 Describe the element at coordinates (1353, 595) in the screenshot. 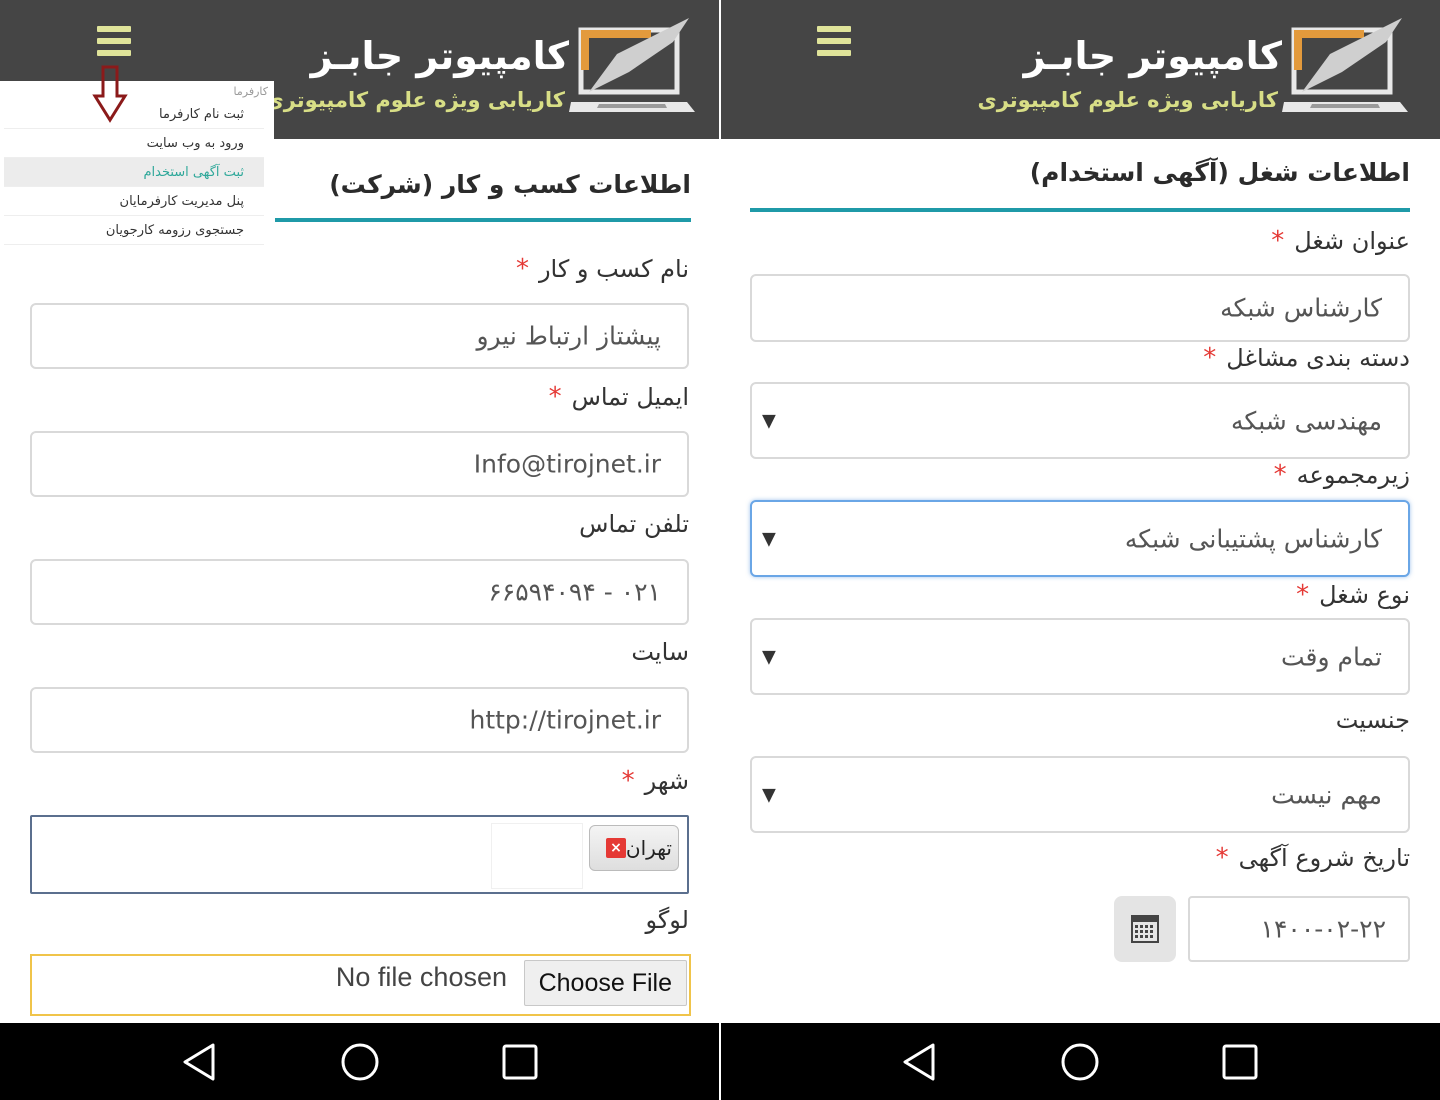

I see `label-job-type: نوع شغل*` at that location.